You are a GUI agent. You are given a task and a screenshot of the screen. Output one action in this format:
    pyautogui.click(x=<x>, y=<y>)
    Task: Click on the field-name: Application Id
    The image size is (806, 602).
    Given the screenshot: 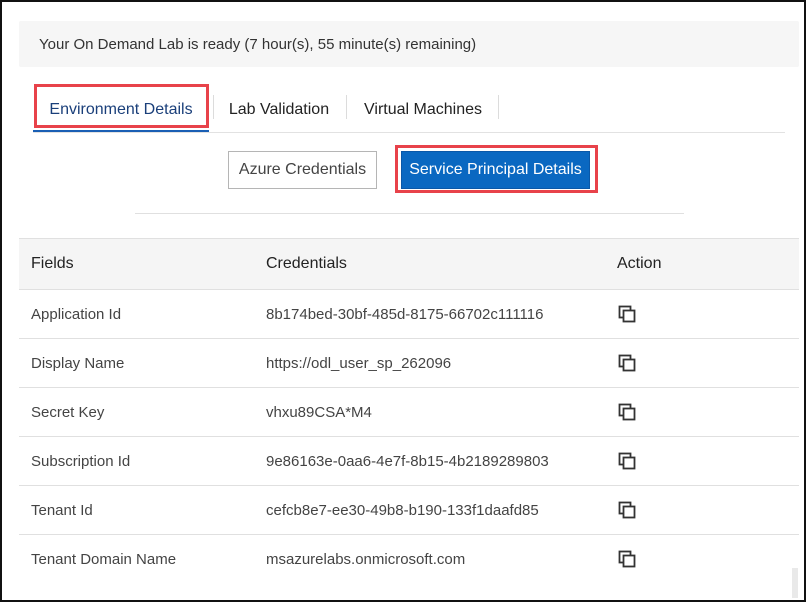 What is the action you would take?
    pyautogui.click(x=76, y=314)
    